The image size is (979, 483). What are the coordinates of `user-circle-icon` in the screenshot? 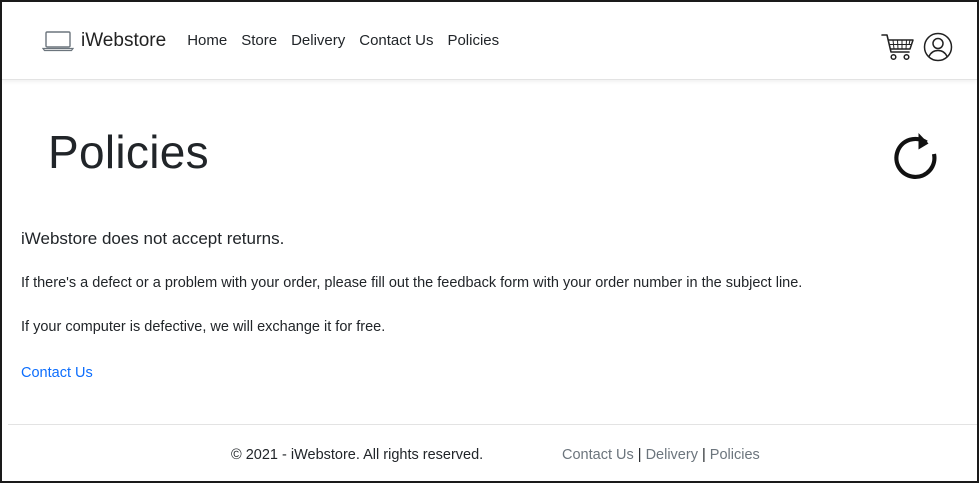 It's located at (938, 47).